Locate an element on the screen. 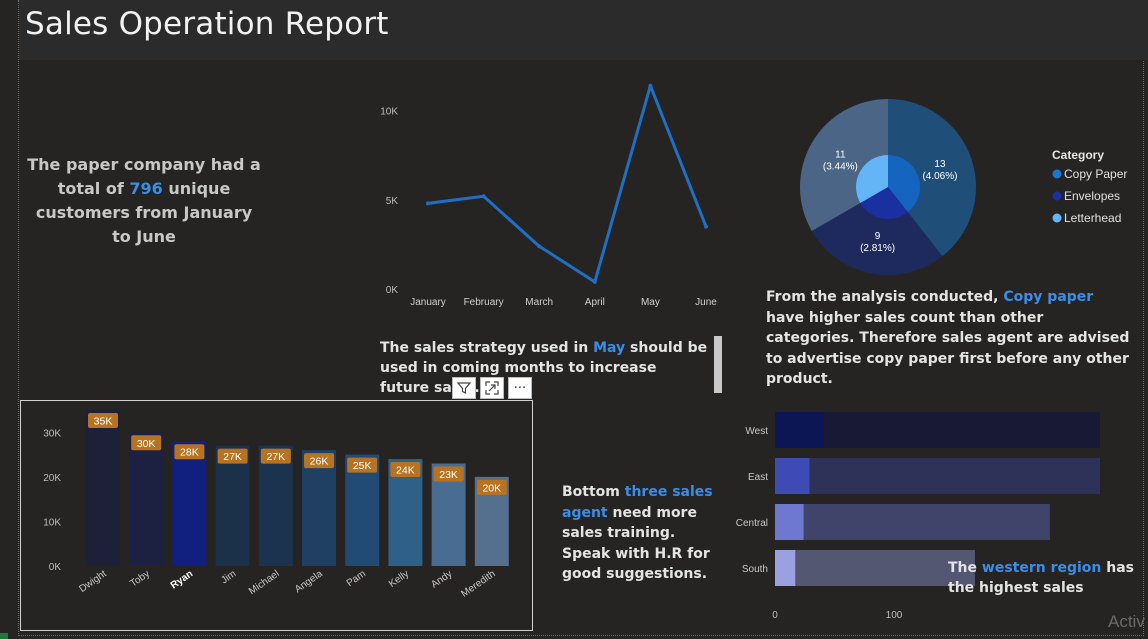  visual-toolbar: ··· is located at coordinates (492, 388).